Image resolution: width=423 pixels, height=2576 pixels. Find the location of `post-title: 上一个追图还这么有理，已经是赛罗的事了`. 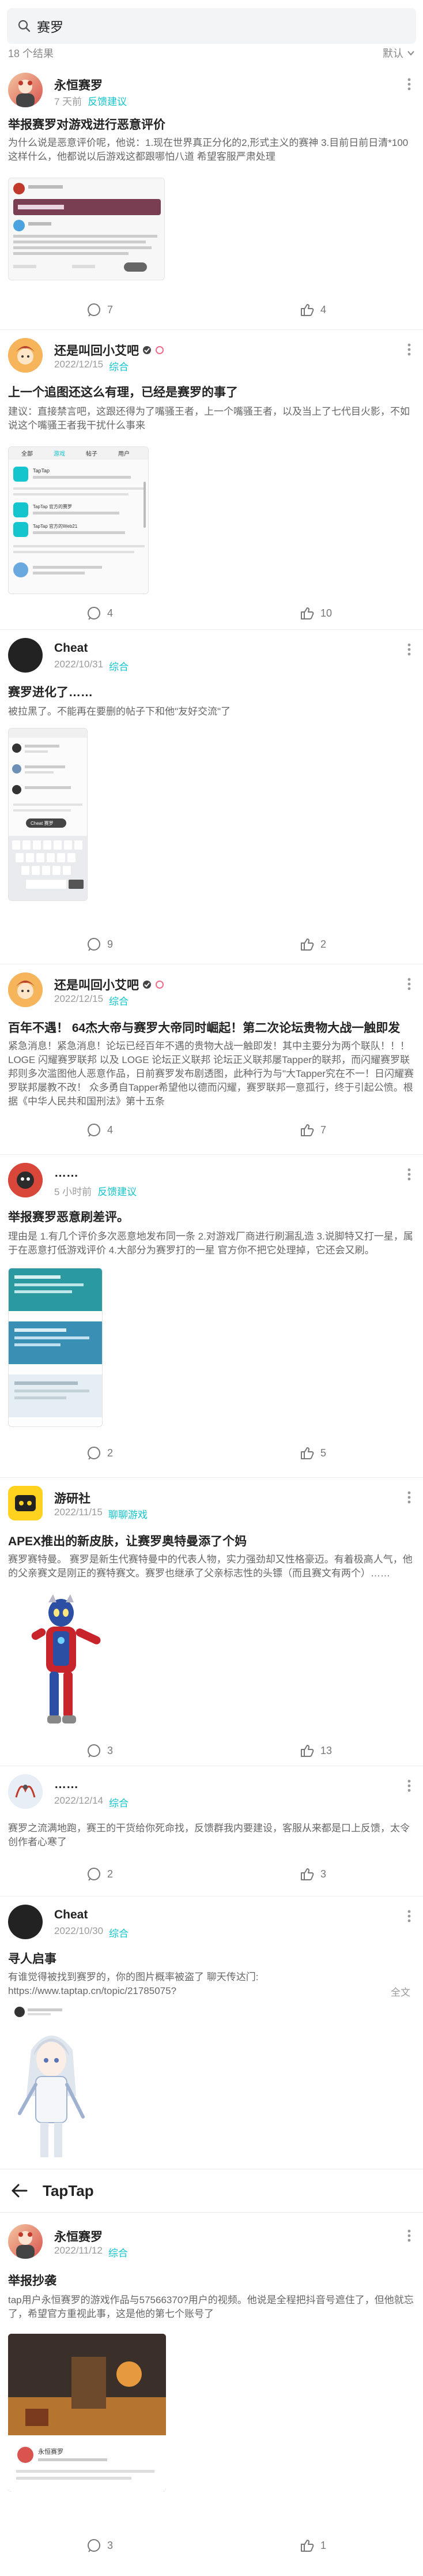

post-title: 上一个追图还这么有理，已经是赛罗的事了 is located at coordinates (211, 392).